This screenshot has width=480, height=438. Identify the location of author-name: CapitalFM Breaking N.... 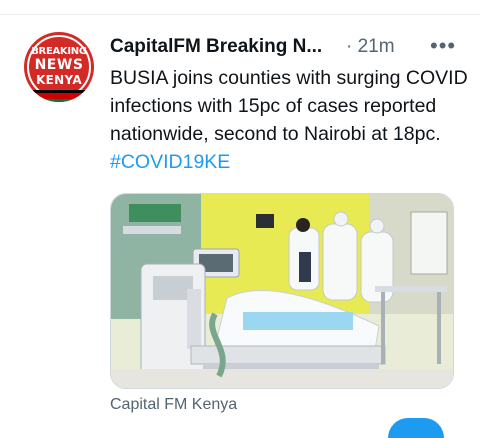
(222, 47).